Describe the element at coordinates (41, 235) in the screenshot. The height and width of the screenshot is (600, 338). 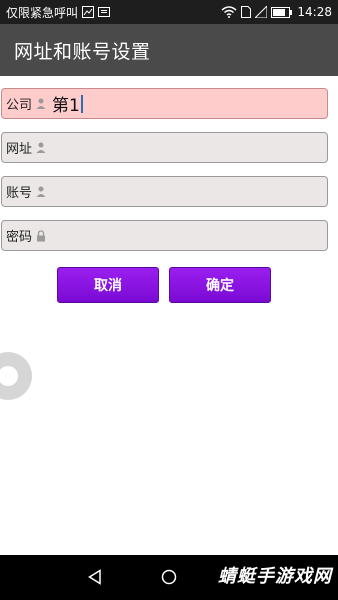
I see `lock-icon` at that location.